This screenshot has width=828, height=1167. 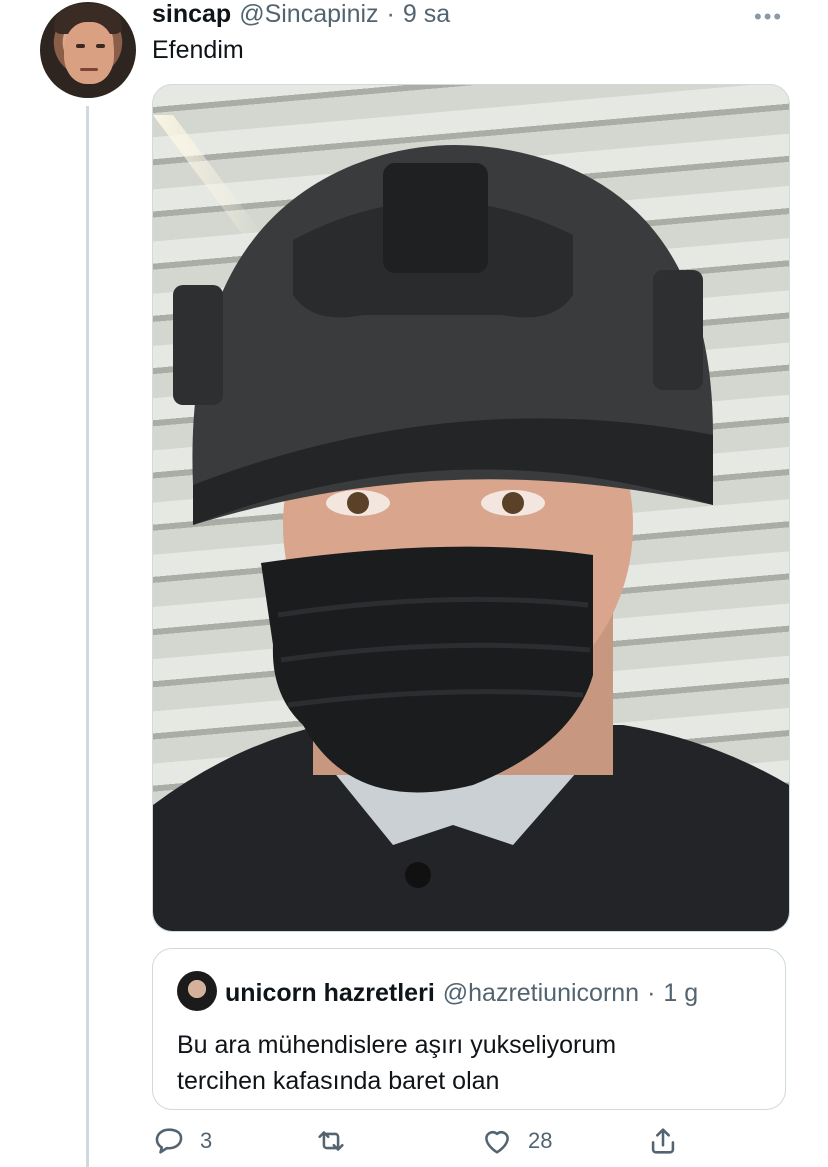 I want to click on reply-icon, so click(x=169, y=1141).